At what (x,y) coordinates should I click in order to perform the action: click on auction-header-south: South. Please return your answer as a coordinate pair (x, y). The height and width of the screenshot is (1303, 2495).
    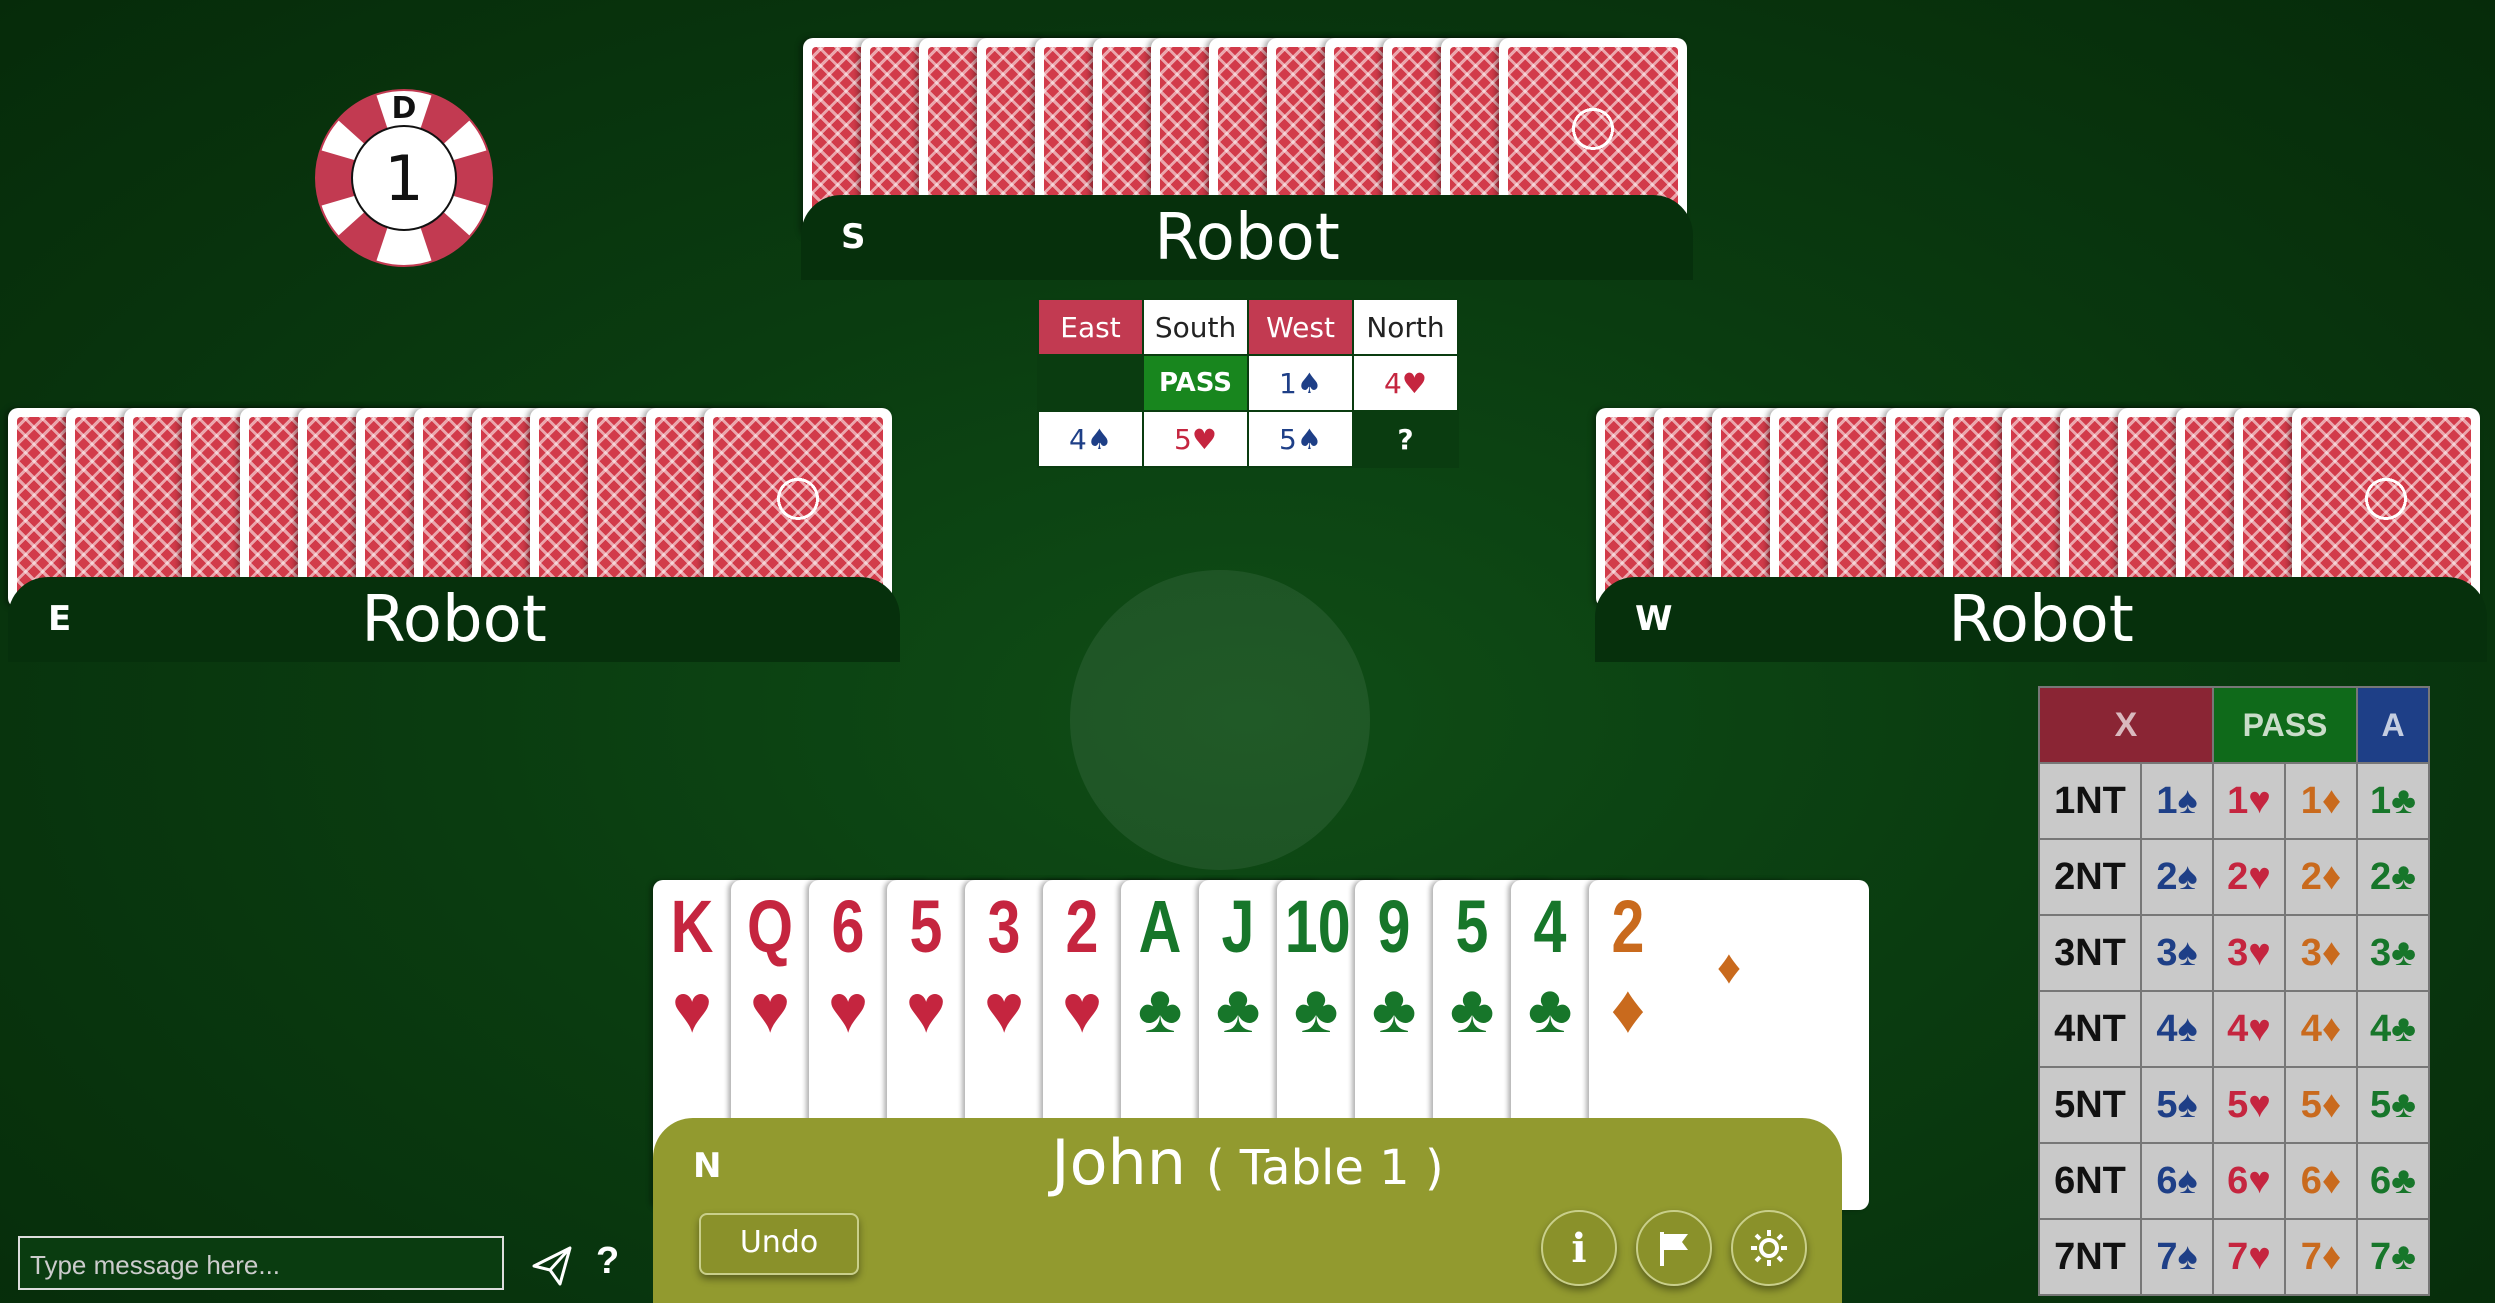
    Looking at the image, I should click on (1195, 327).